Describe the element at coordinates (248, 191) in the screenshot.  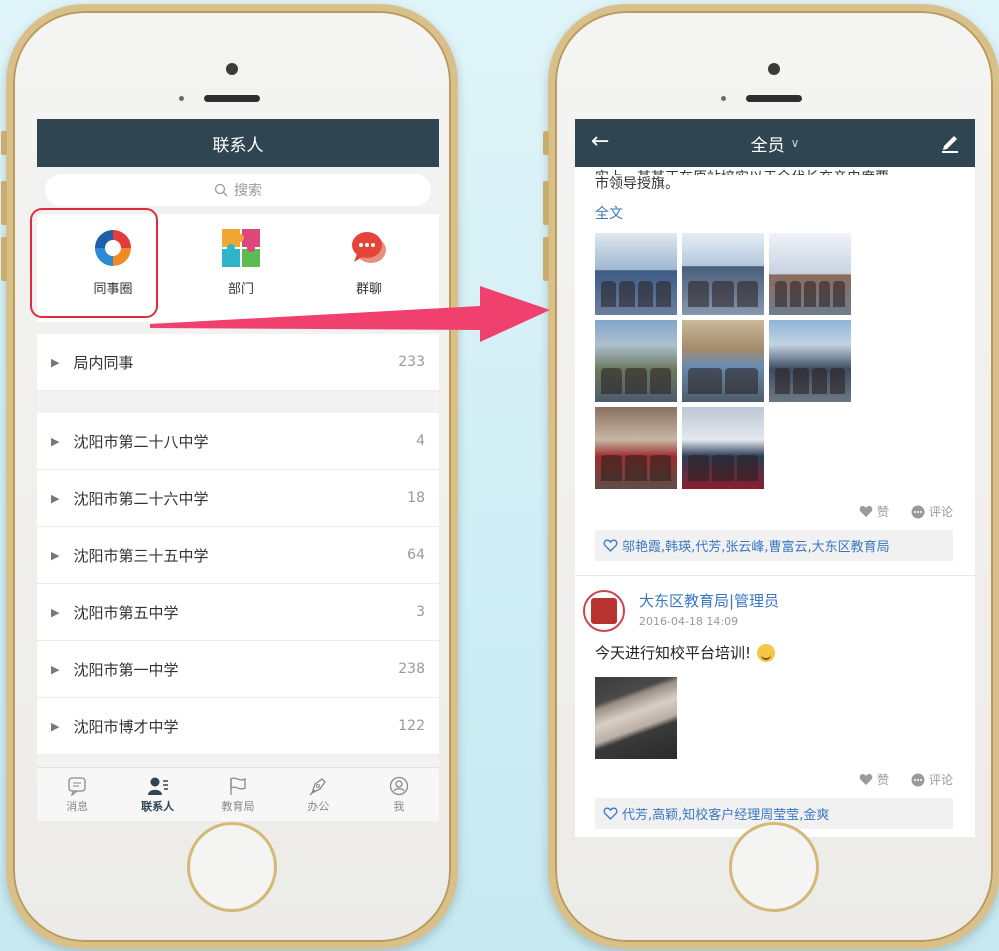
I see `search-placeholder: 搜索` at that location.